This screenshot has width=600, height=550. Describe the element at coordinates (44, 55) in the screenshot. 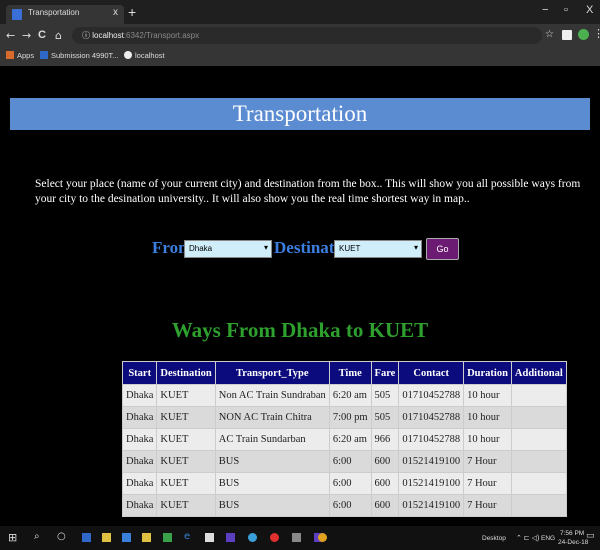

I see `bookmark-favicon-icon` at that location.